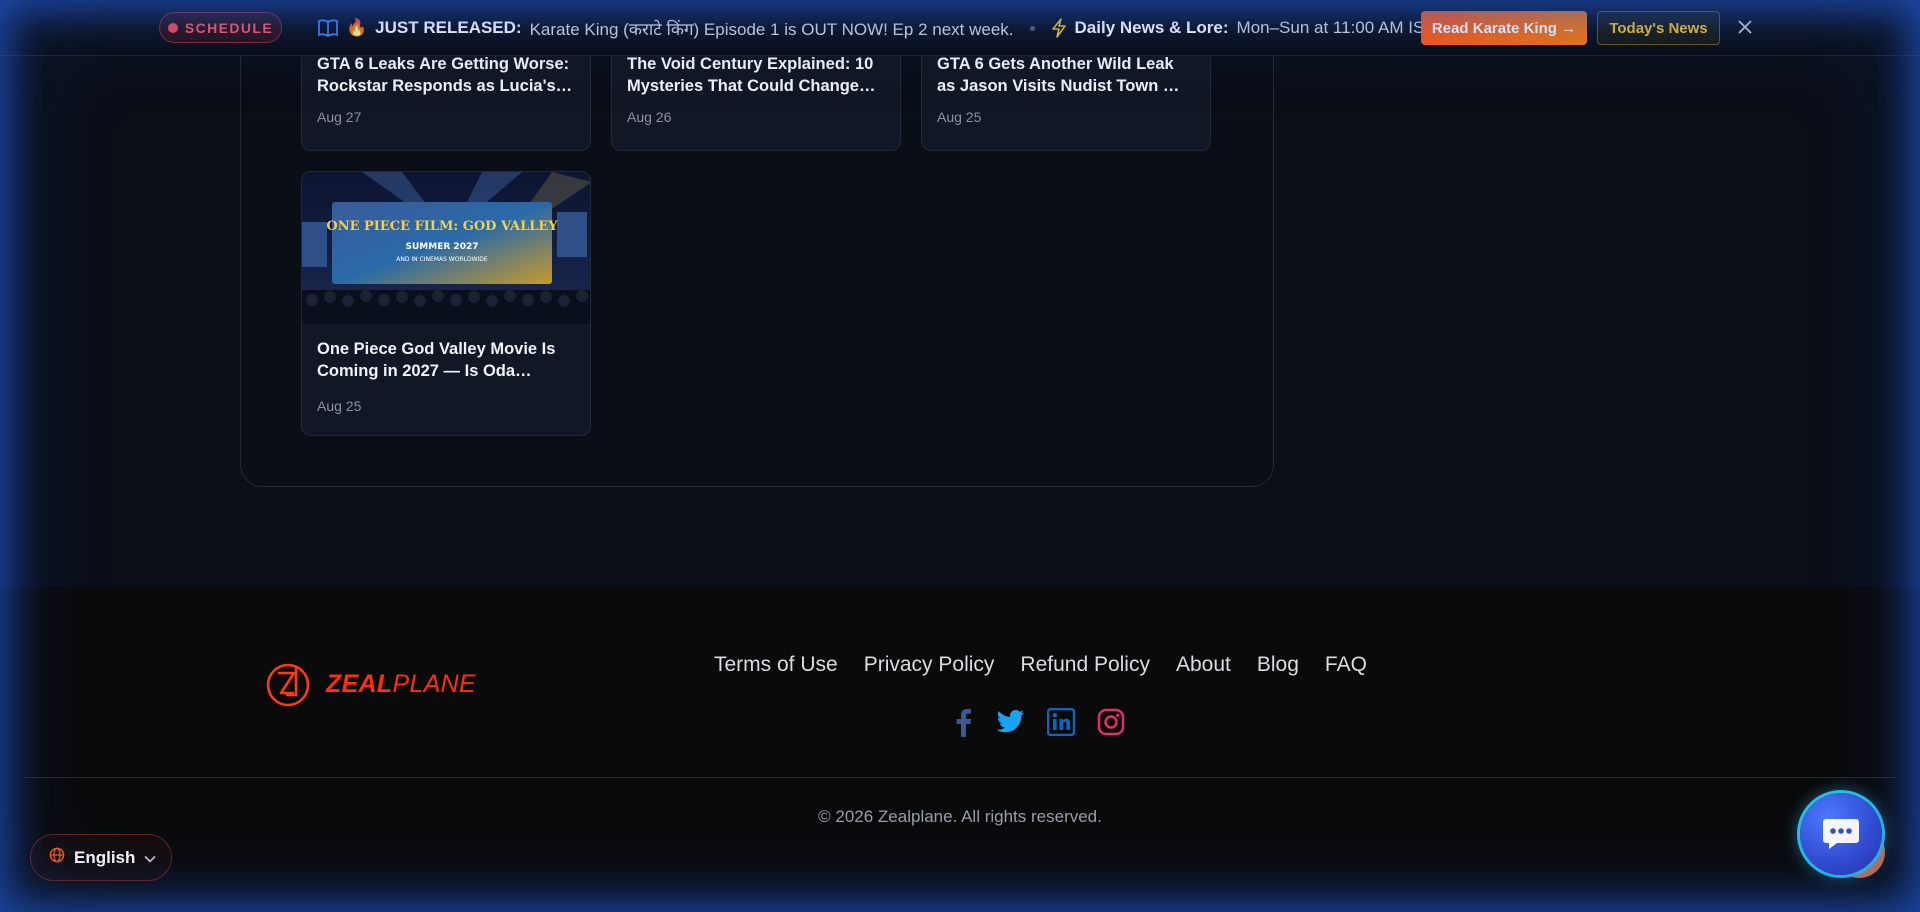 This screenshot has width=1920, height=912. Describe the element at coordinates (1010, 724) in the screenshot. I see `twitter-icon` at that location.